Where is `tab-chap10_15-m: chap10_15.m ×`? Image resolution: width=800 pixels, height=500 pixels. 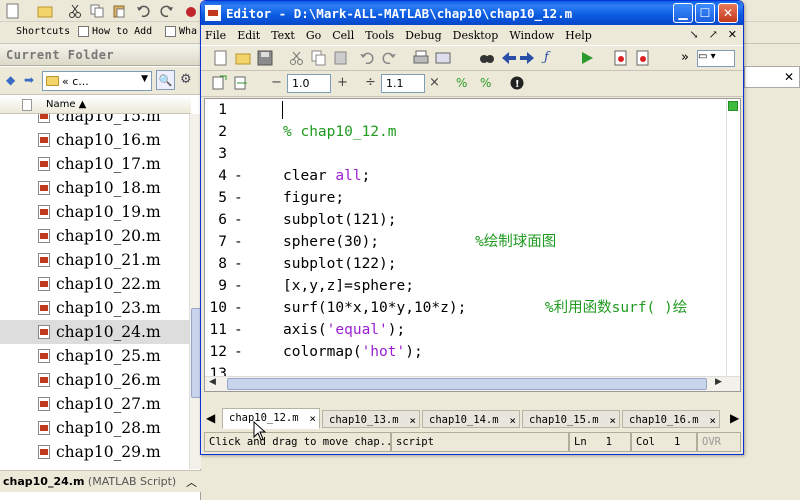
tab-chap10_15-m: chap10_15.m × is located at coordinates (571, 419).